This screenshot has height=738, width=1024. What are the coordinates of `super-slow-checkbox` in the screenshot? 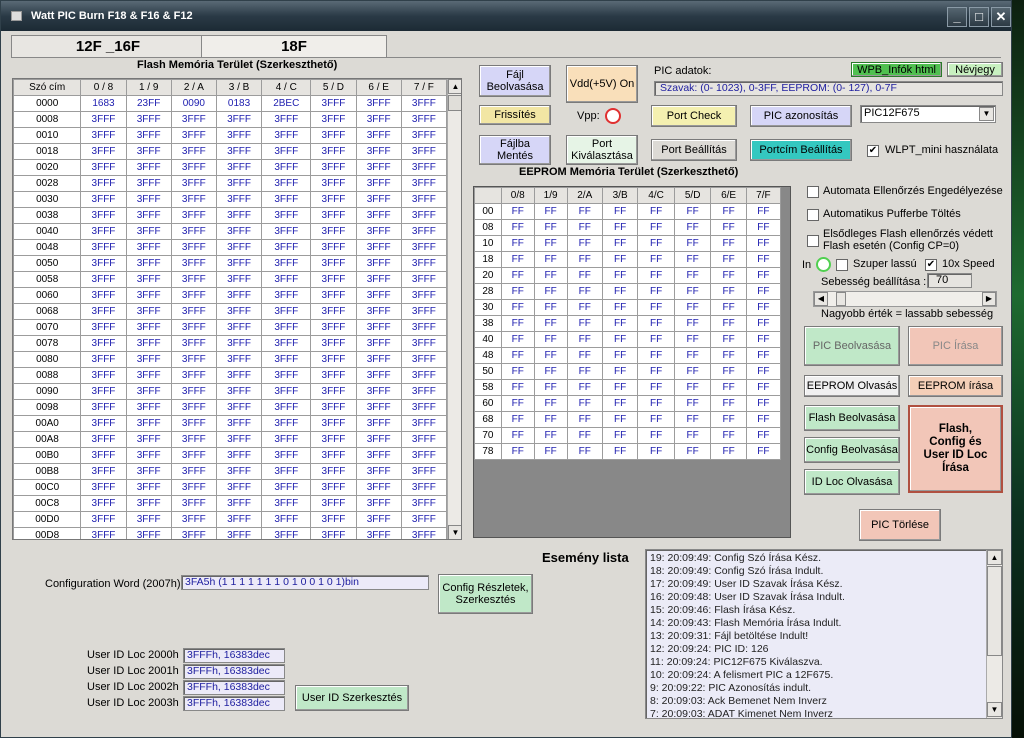 It's located at (842, 265).